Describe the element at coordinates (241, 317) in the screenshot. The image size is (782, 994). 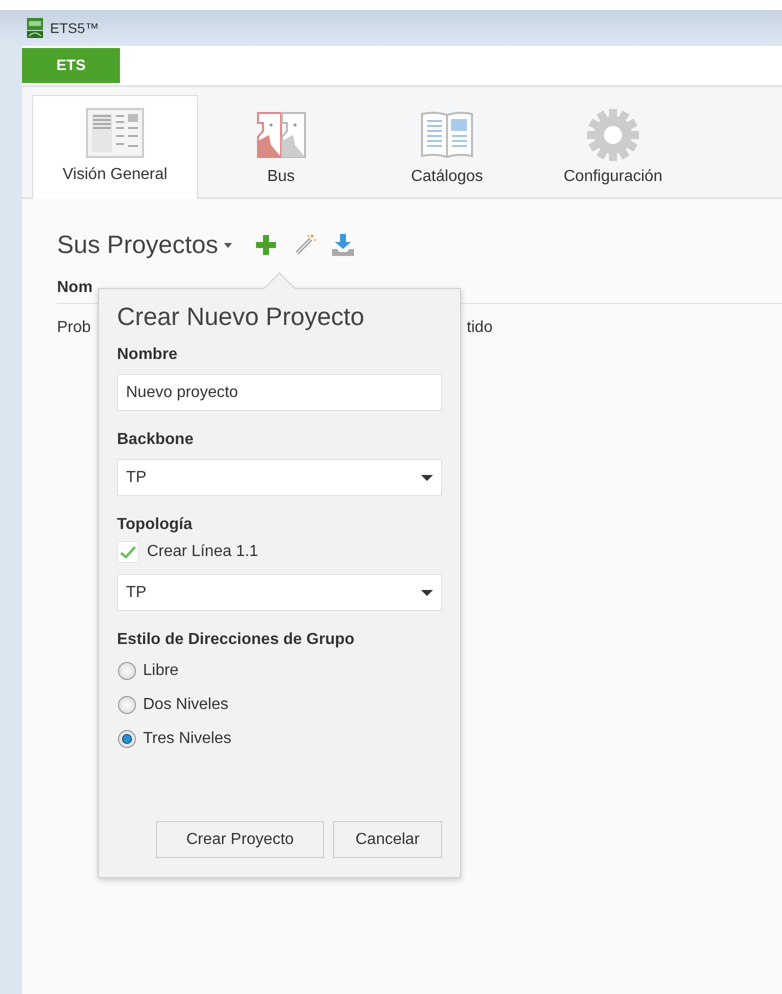
I see `popup-title: Crear Nuevo Proyecto` at that location.